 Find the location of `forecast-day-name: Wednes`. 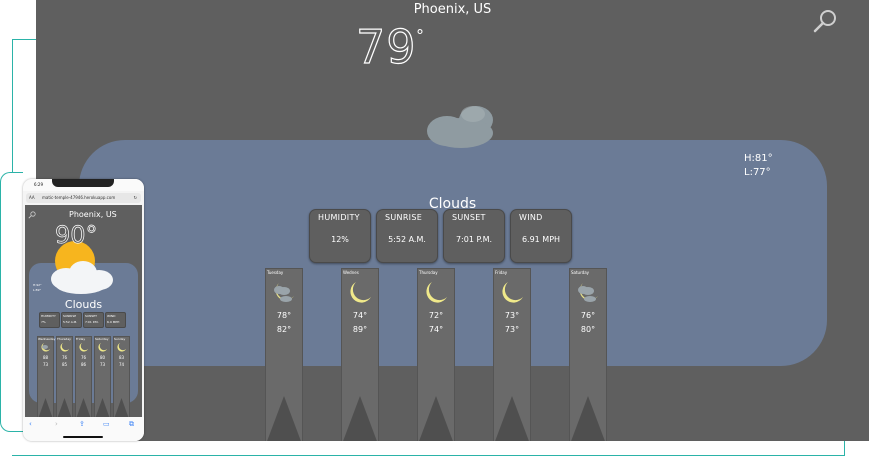

forecast-day-name: Wednes is located at coordinates (351, 272).